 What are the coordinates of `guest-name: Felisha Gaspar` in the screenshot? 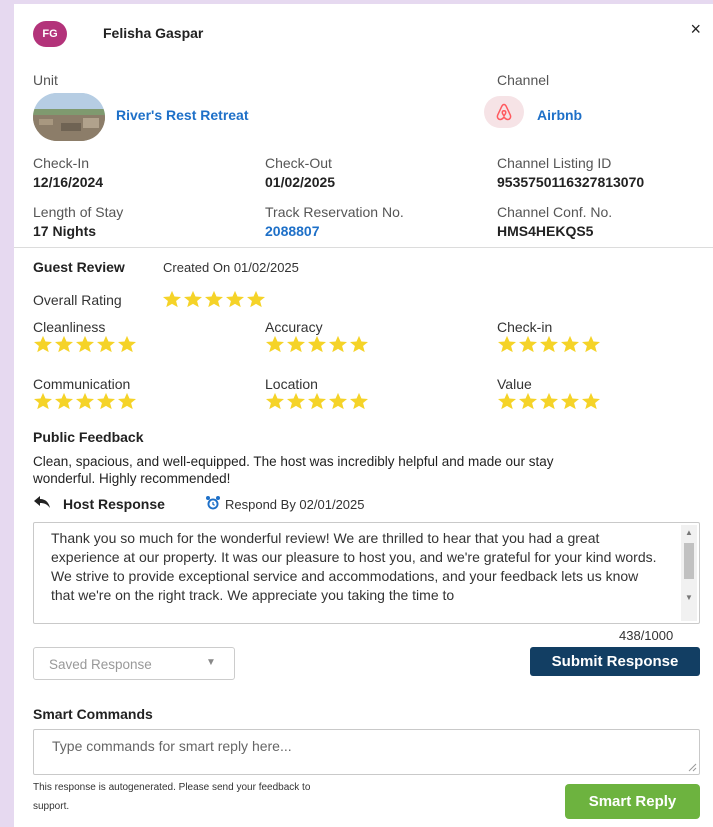 It's located at (153, 33).